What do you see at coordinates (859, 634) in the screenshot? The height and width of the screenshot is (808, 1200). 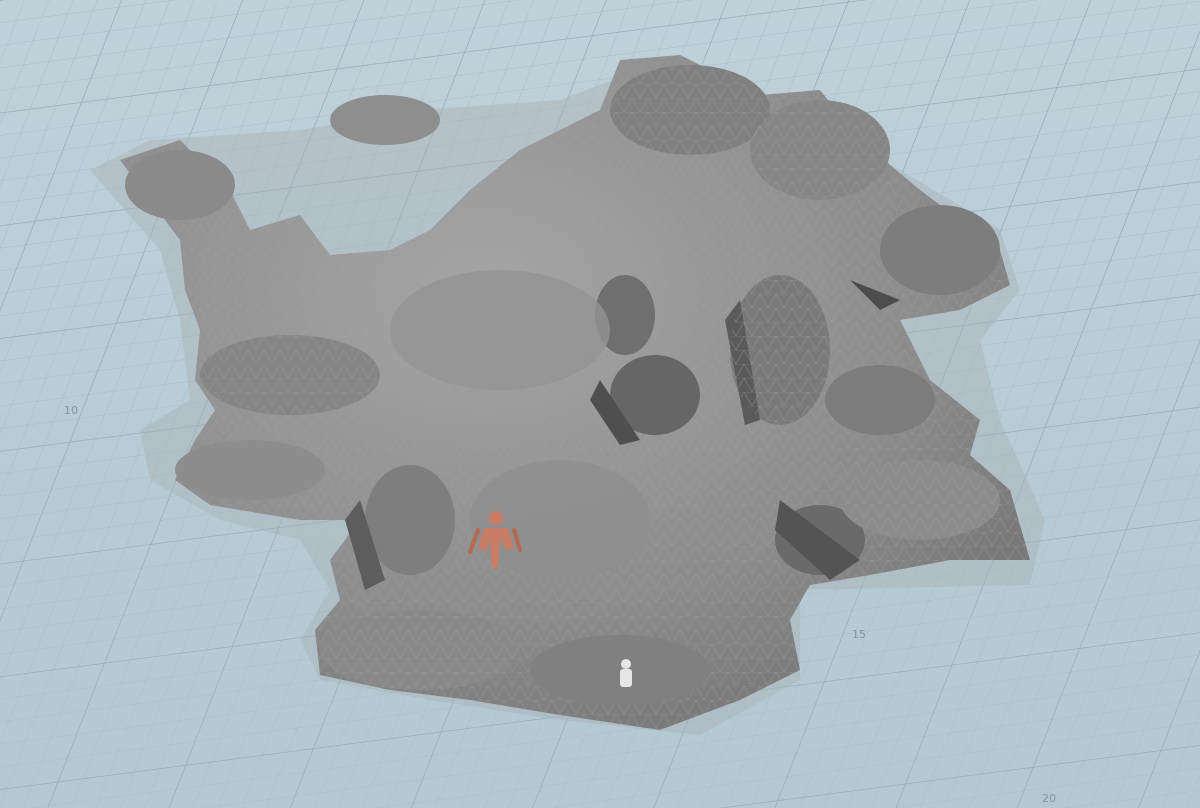 I see `grid-label-15: 15` at bounding box center [859, 634].